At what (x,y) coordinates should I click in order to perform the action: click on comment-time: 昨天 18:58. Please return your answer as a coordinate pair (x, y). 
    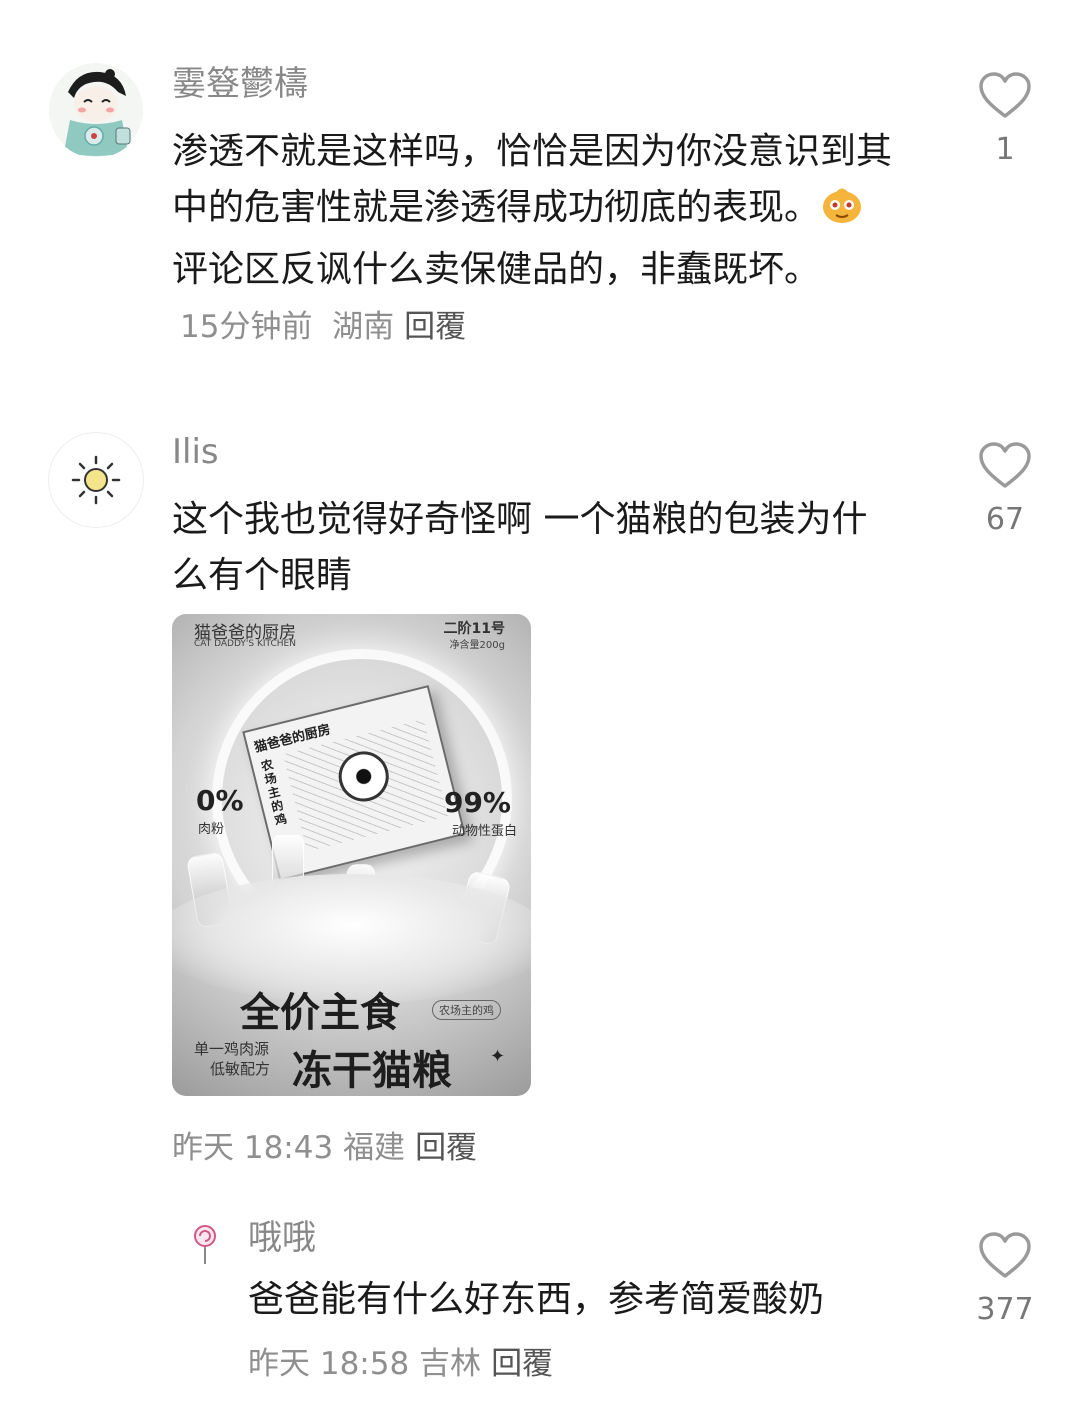
    Looking at the image, I should click on (329, 1364).